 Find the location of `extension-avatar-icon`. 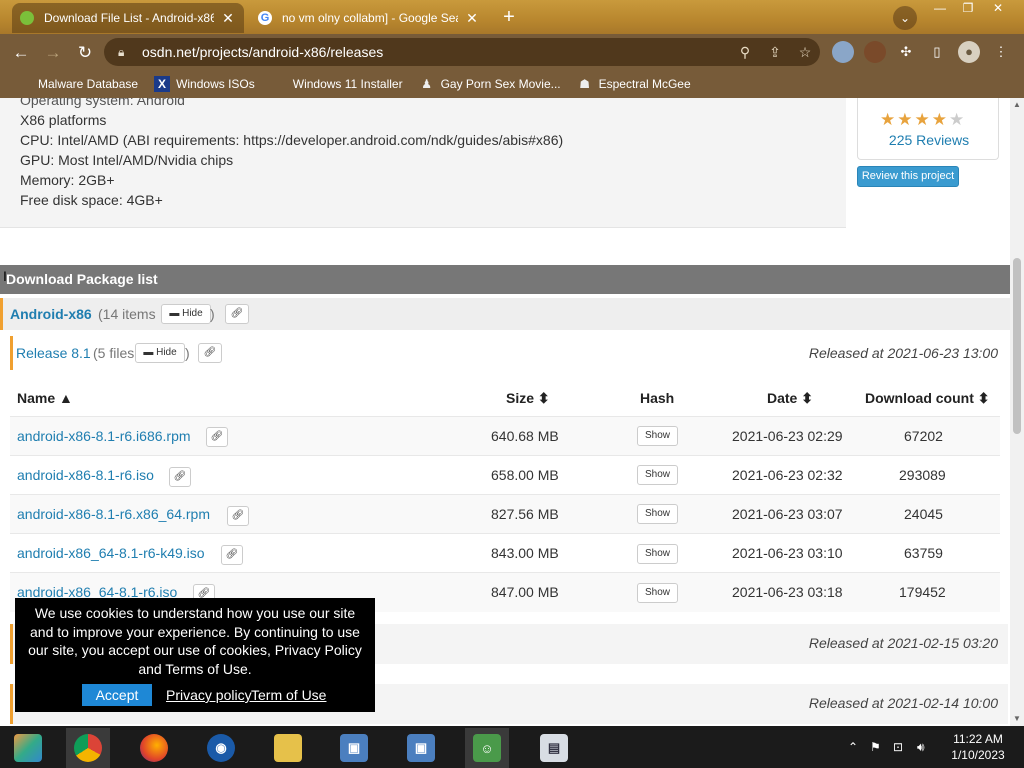

extension-avatar-icon is located at coordinates (875, 52).